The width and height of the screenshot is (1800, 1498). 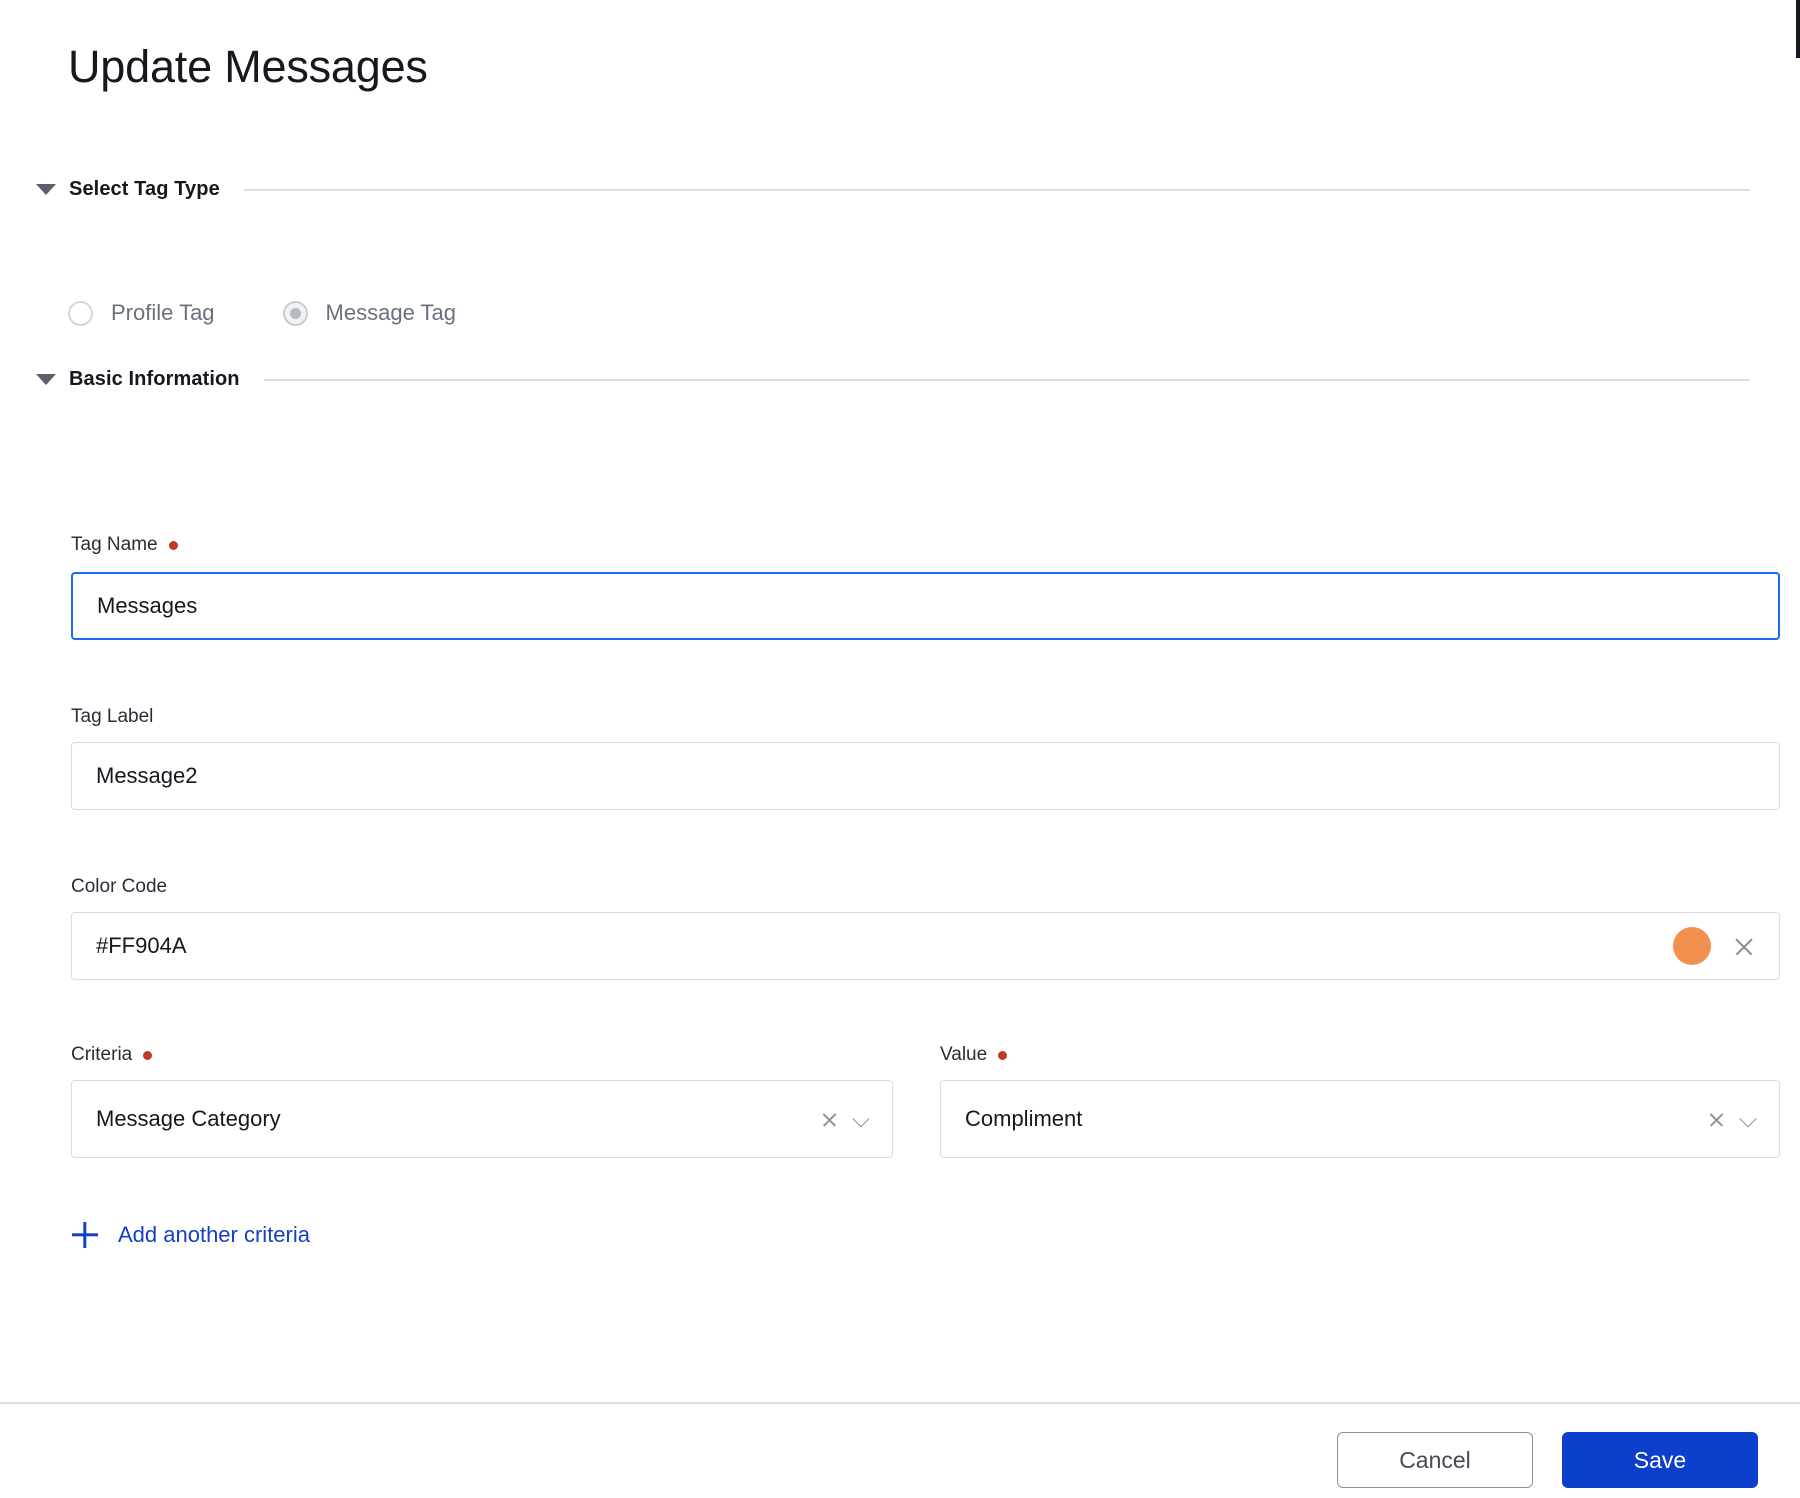 I want to click on criteria-select: Message Category, so click(x=482, y=1119).